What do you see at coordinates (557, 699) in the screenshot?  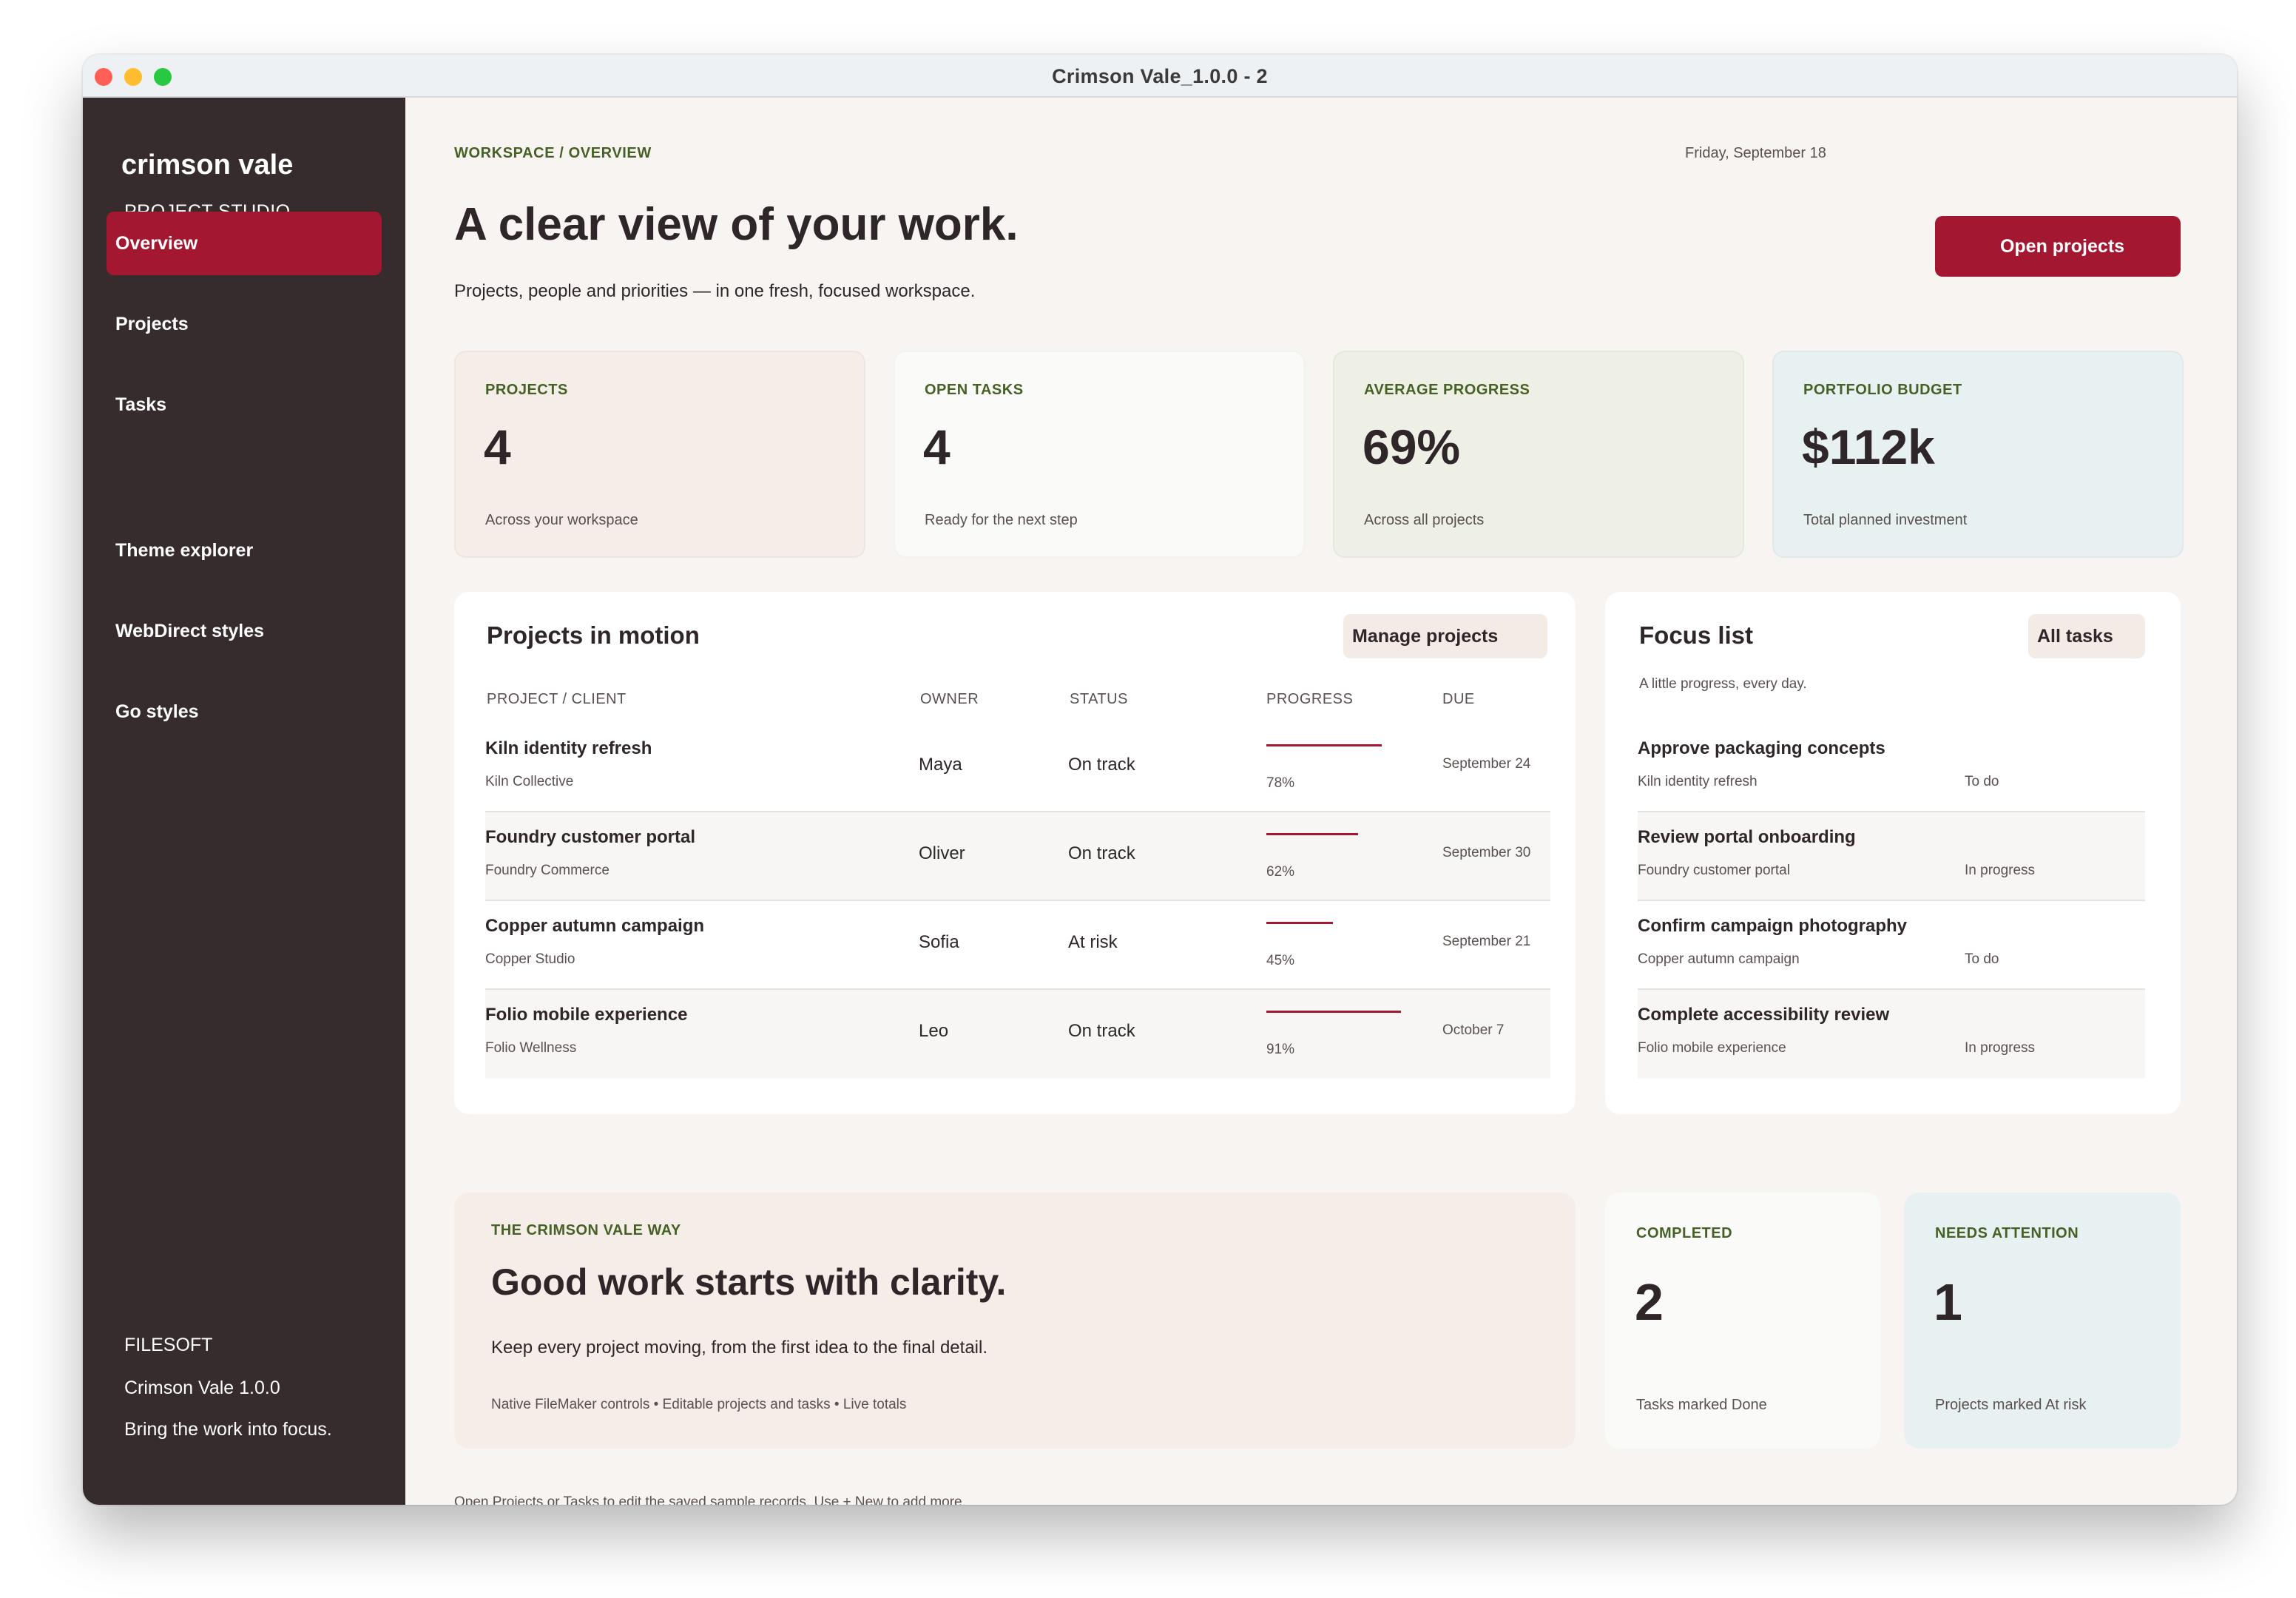 I see `column-header-project: PROJECT / CLIENT` at bounding box center [557, 699].